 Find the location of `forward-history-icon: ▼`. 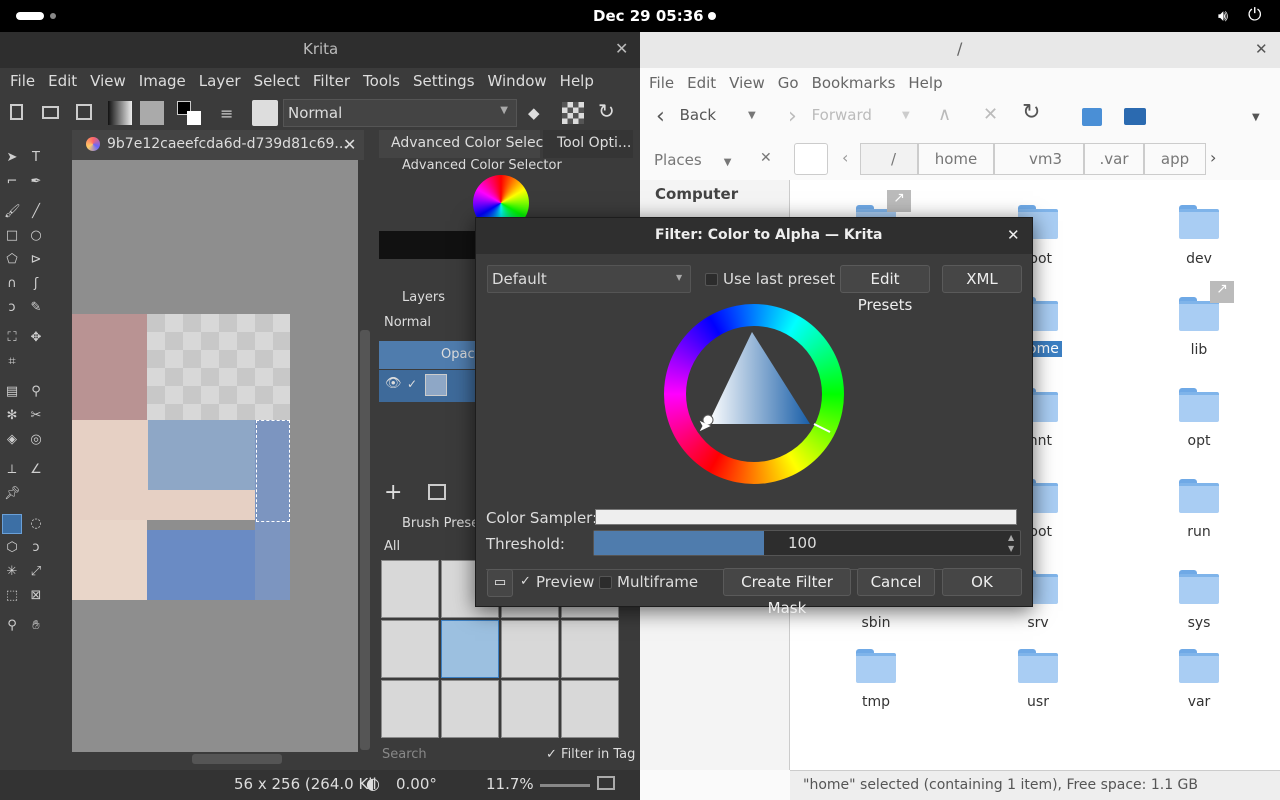

forward-history-icon: ▼ is located at coordinates (906, 115).